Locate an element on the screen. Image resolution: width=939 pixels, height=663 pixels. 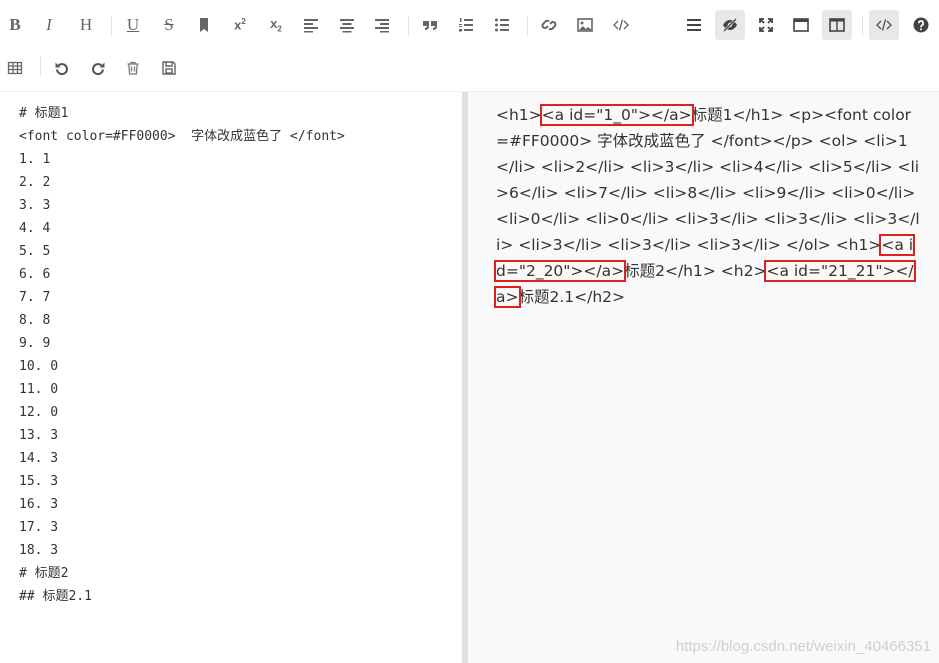
editor-line: # 标题2 is located at coordinates (182, 573).